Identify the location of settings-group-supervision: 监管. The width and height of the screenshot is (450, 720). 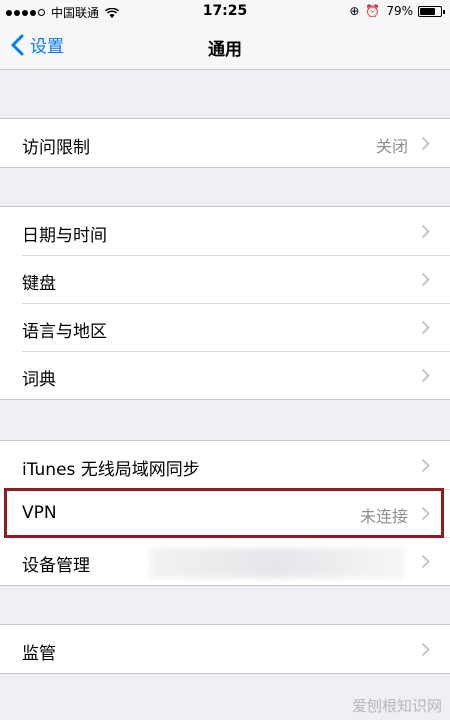
(225, 649).